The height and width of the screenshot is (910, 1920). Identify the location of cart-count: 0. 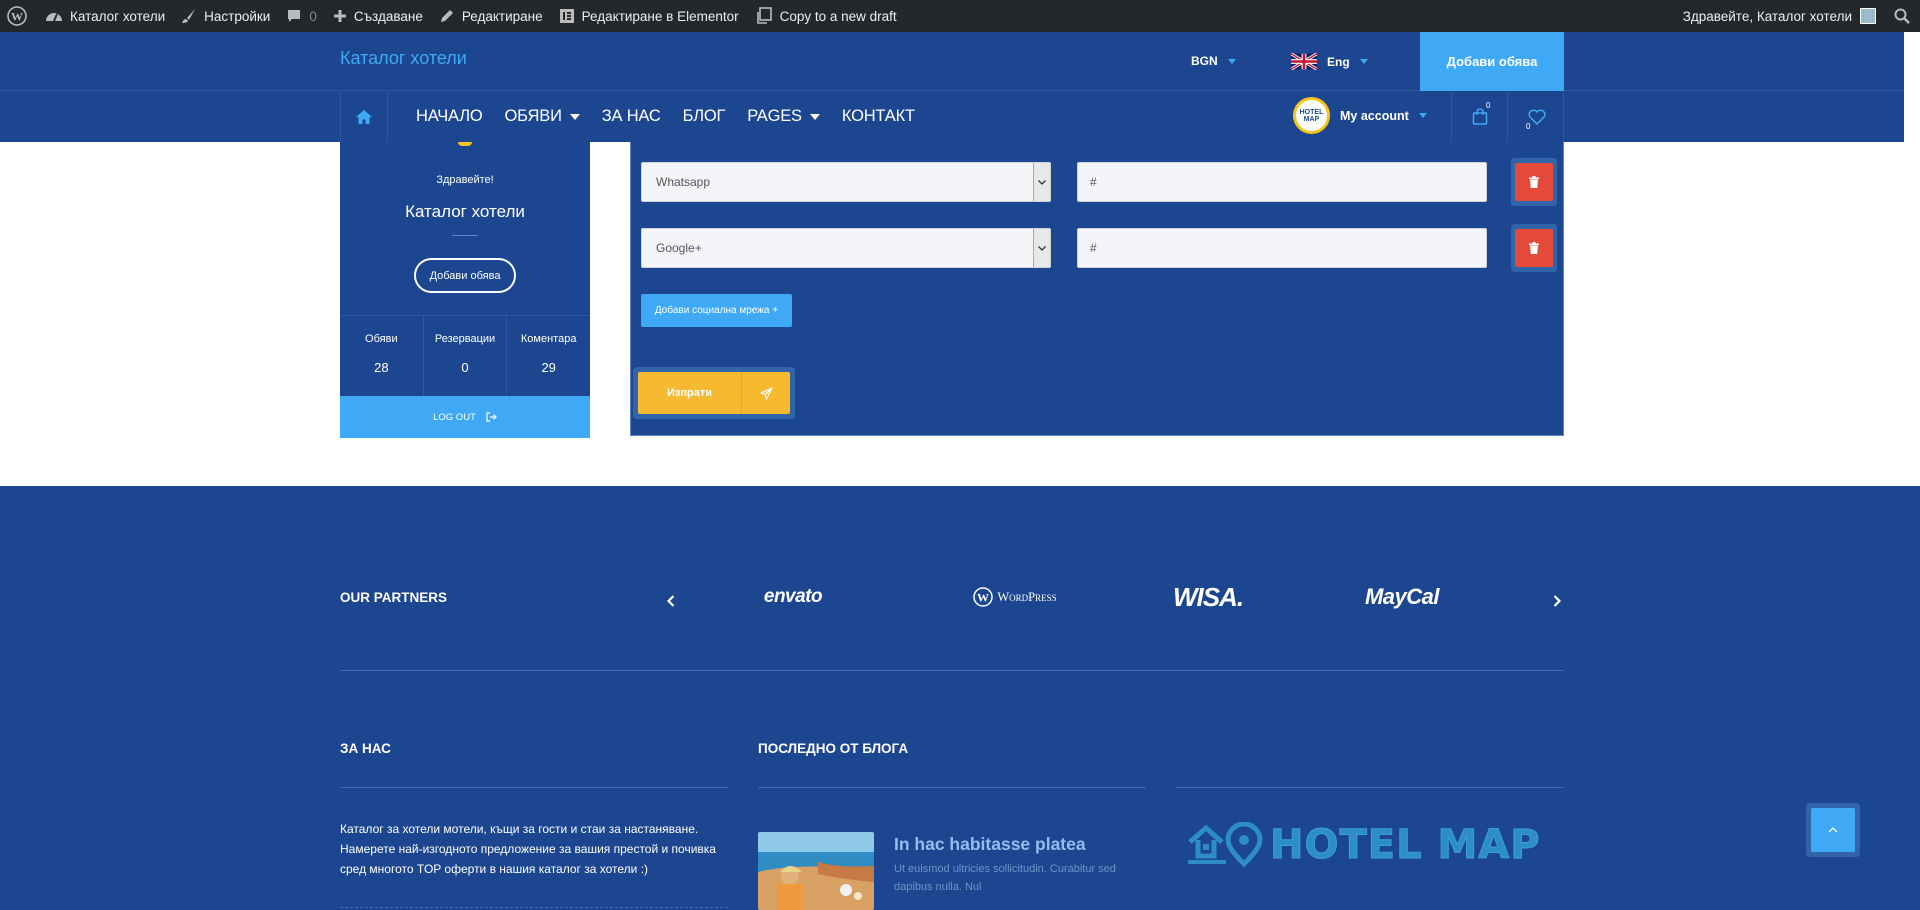
(1488, 105).